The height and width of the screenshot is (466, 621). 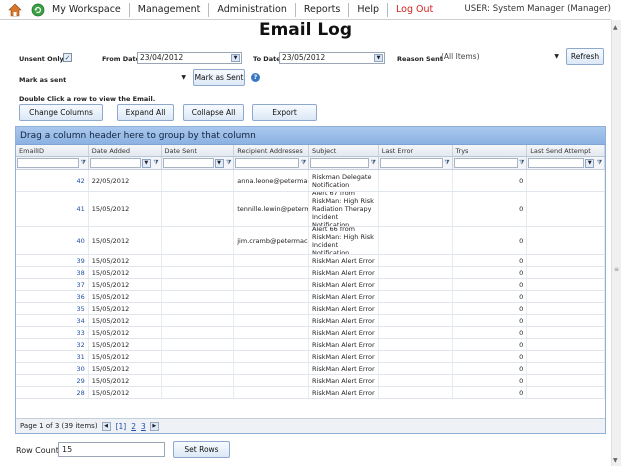 I want to click on pager: Page 1 of 3 (39 items) ◀ [1] 2 3 ▶, so click(x=310, y=425).